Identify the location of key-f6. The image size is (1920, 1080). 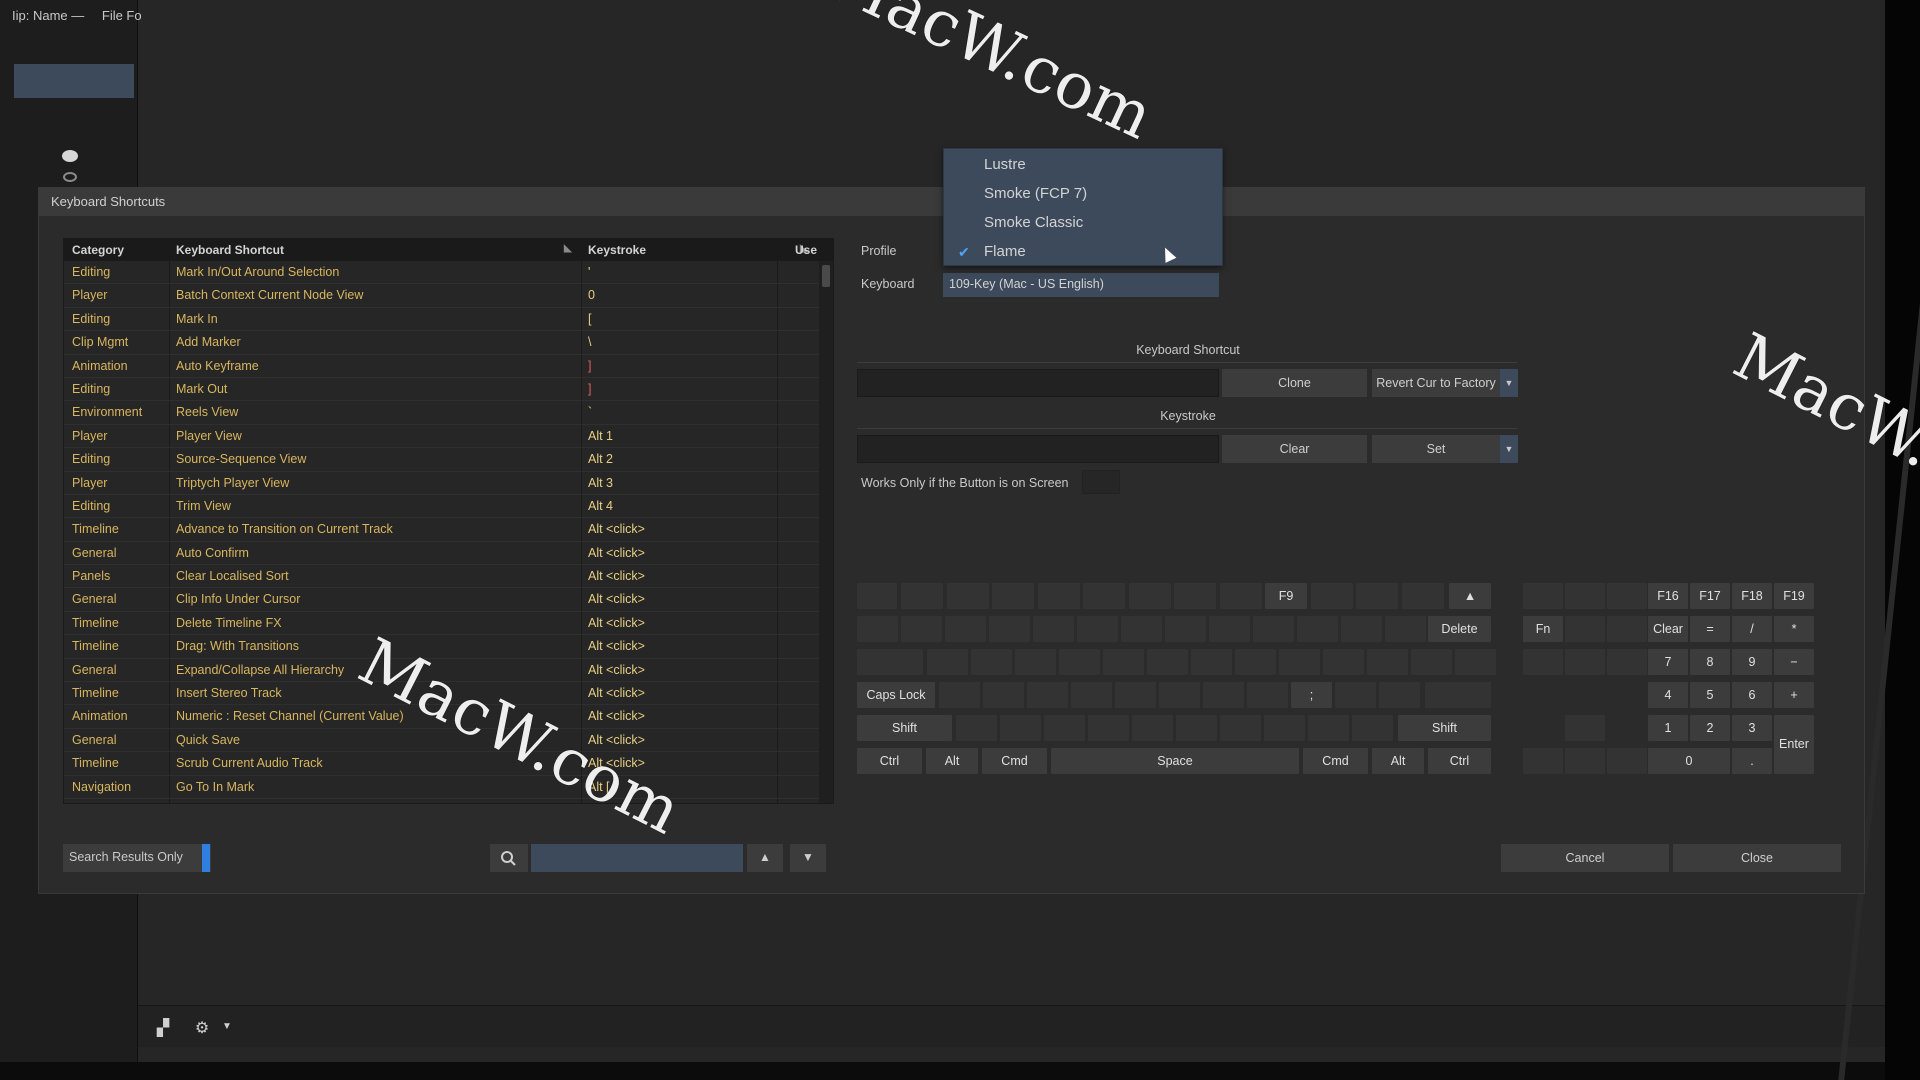
(1149, 596).